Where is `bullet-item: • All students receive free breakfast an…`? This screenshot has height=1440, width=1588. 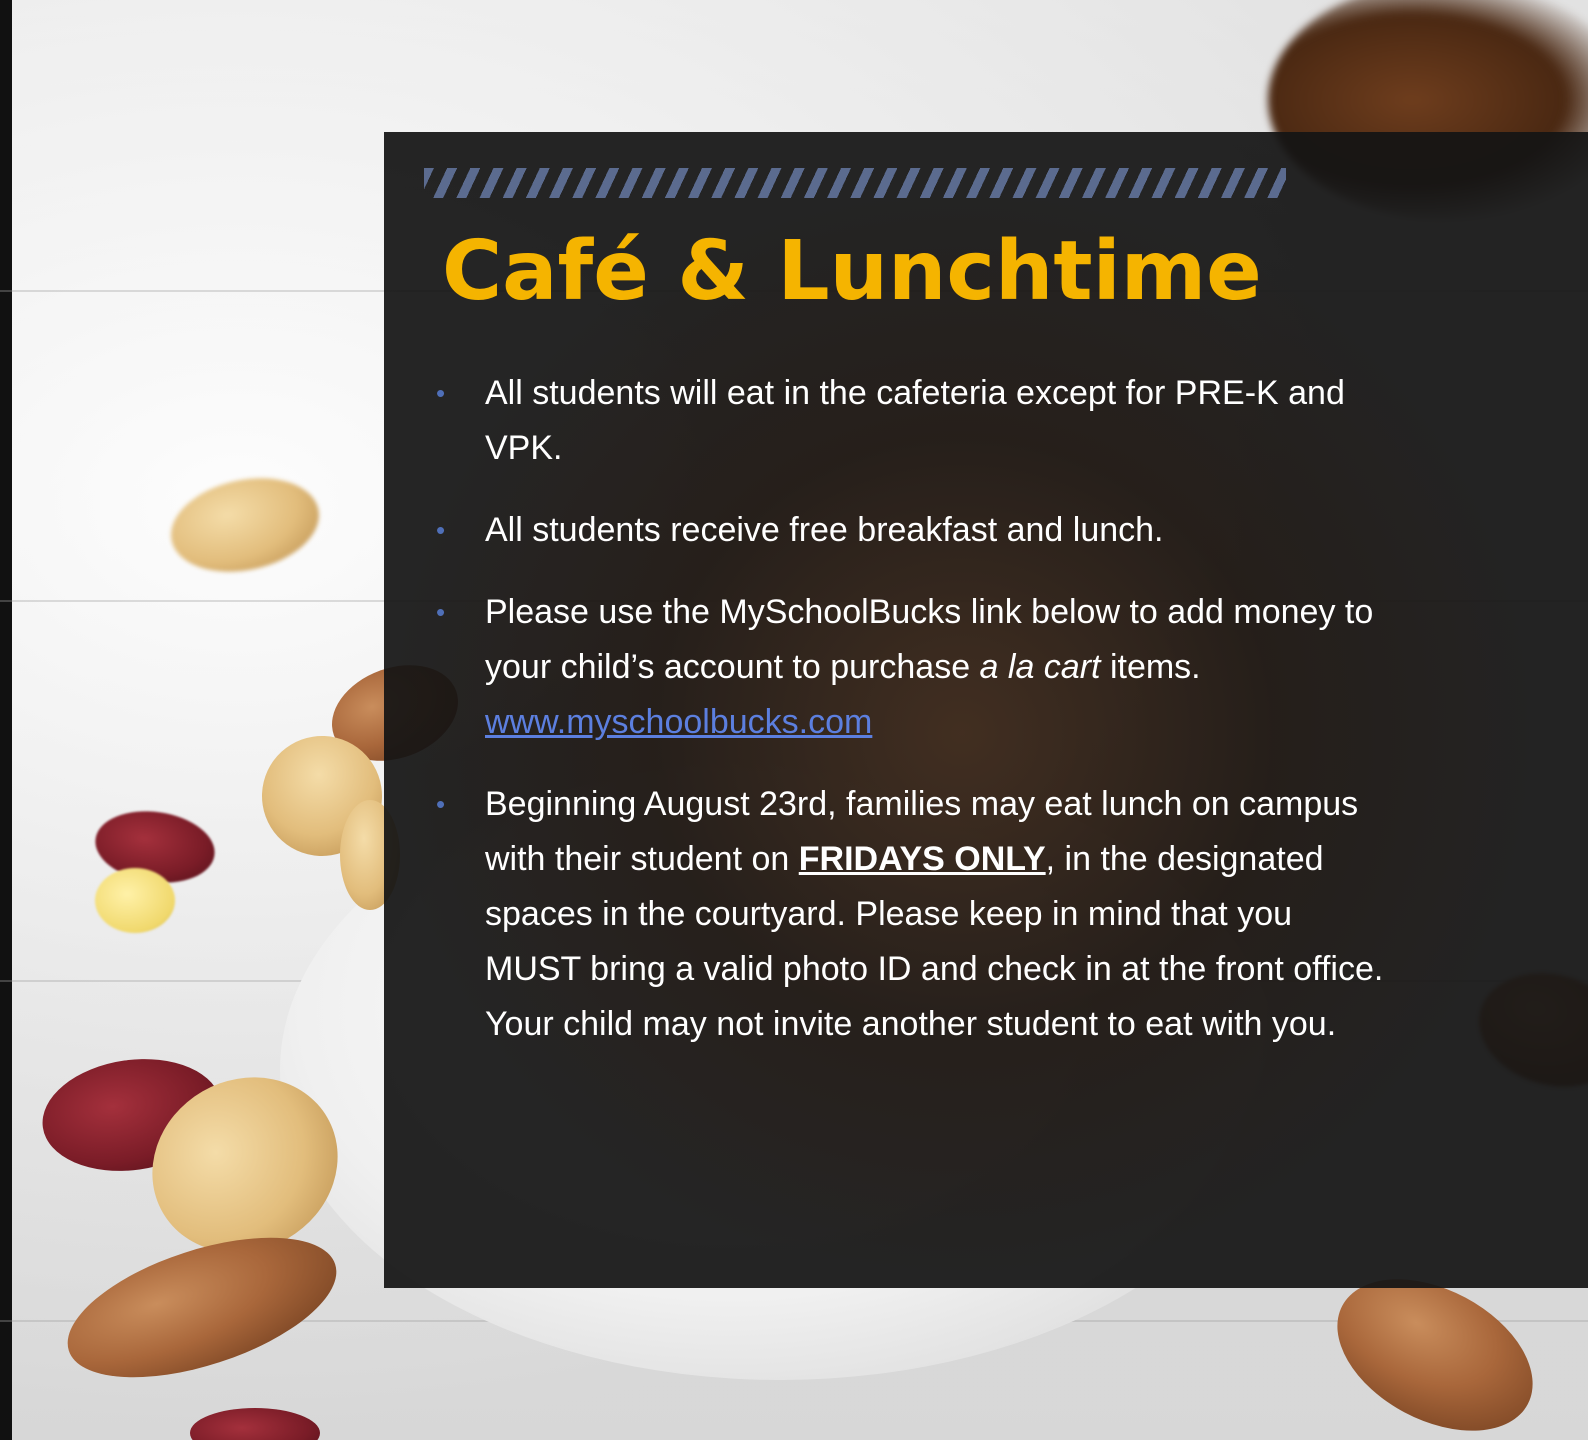 bullet-item: • All students receive free breakfast an… is located at coordinates (916, 530).